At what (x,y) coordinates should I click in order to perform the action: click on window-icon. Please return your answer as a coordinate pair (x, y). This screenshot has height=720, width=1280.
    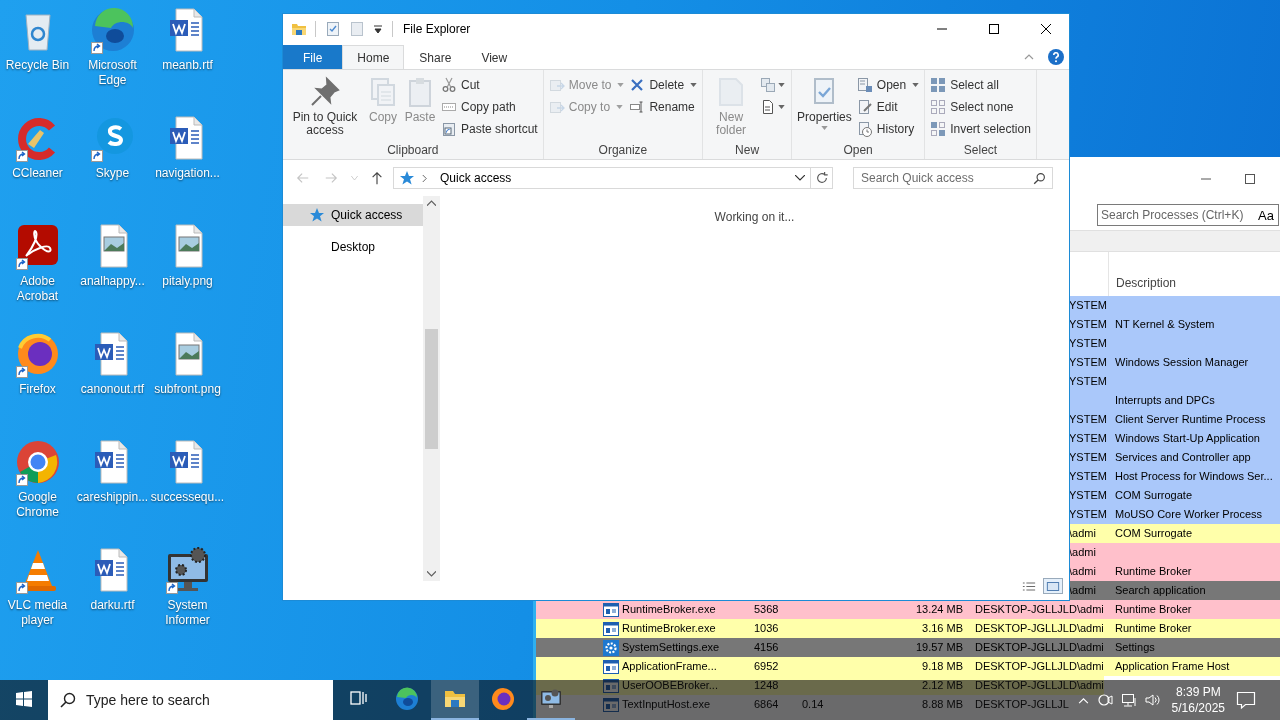
    Looking at the image, I should click on (611, 666).